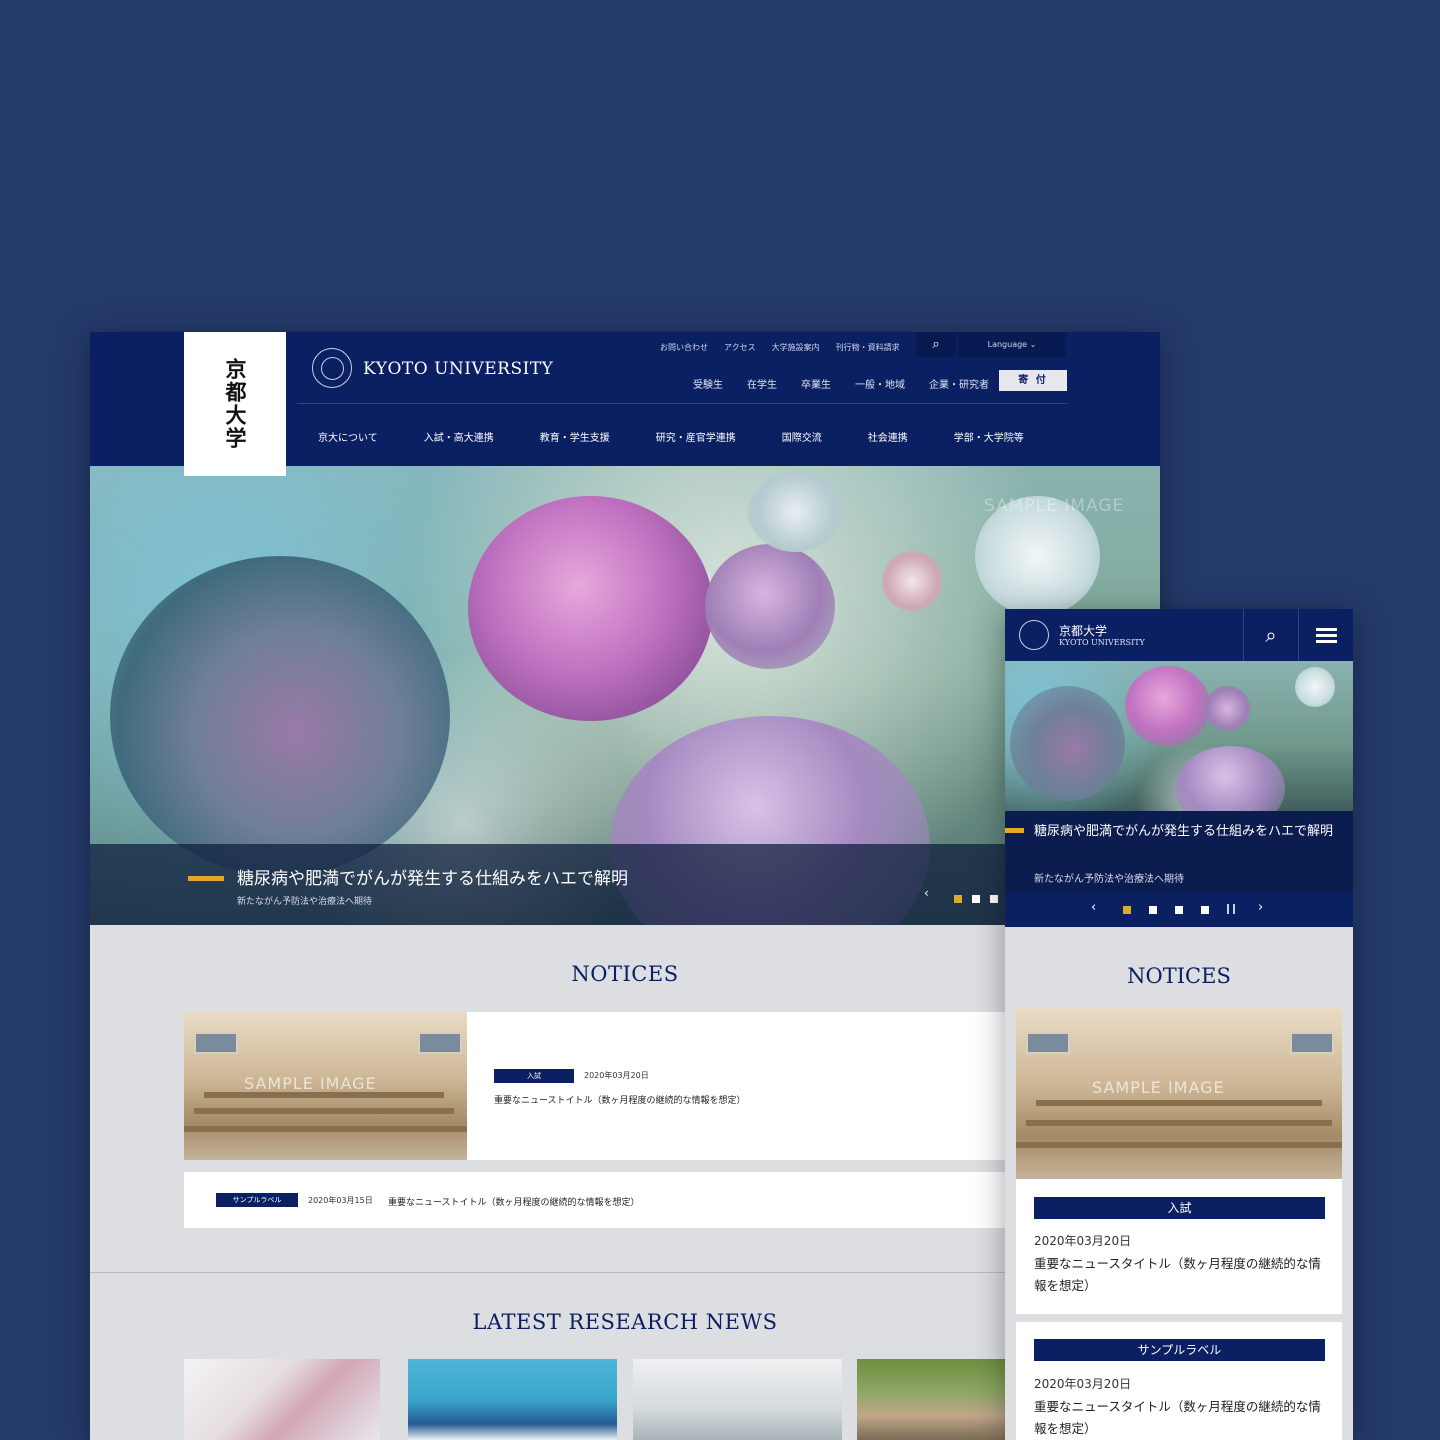 This screenshot has width=1440, height=1440. I want to click on nav-item-research: 研究・産官学連携, so click(696, 436).